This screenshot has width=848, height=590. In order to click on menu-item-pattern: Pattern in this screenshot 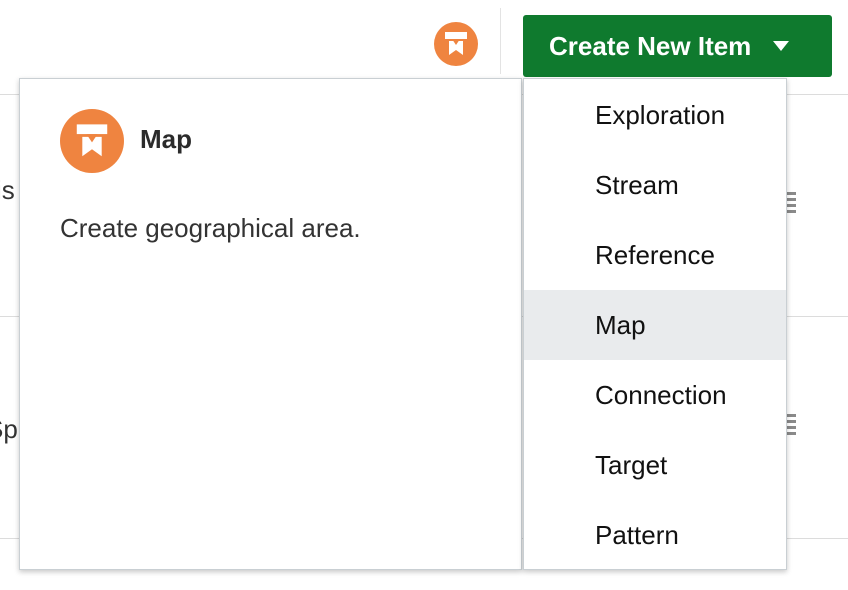, I will do `click(655, 535)`.